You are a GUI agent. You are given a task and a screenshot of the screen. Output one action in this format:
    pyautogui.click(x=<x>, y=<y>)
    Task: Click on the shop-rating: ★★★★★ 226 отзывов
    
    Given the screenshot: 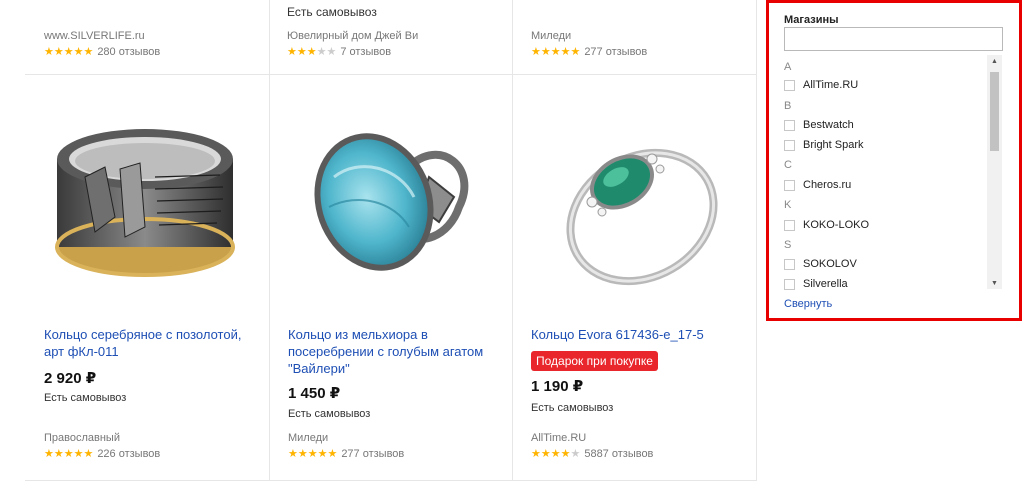 What is the action you would take?
    pyautogui.click(x=102, y=453)
    